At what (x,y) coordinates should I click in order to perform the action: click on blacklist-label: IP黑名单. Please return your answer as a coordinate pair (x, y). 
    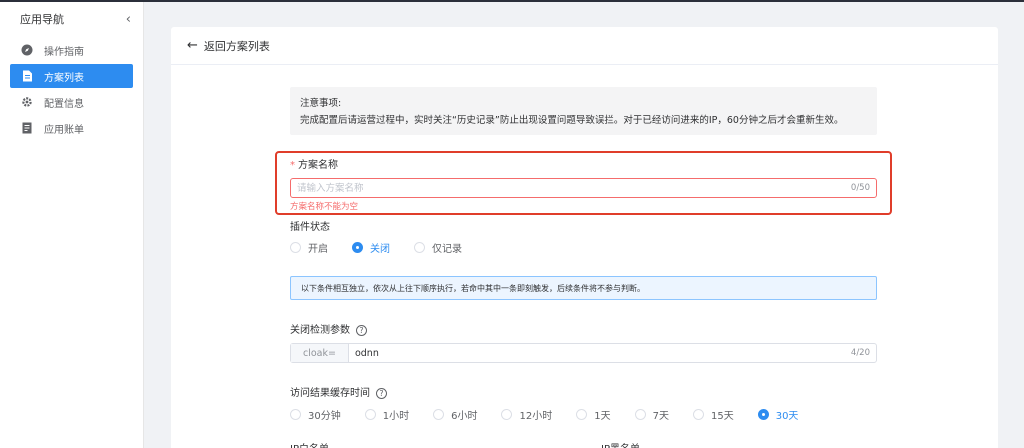
    Looking at the image, I should click on (620, 444).